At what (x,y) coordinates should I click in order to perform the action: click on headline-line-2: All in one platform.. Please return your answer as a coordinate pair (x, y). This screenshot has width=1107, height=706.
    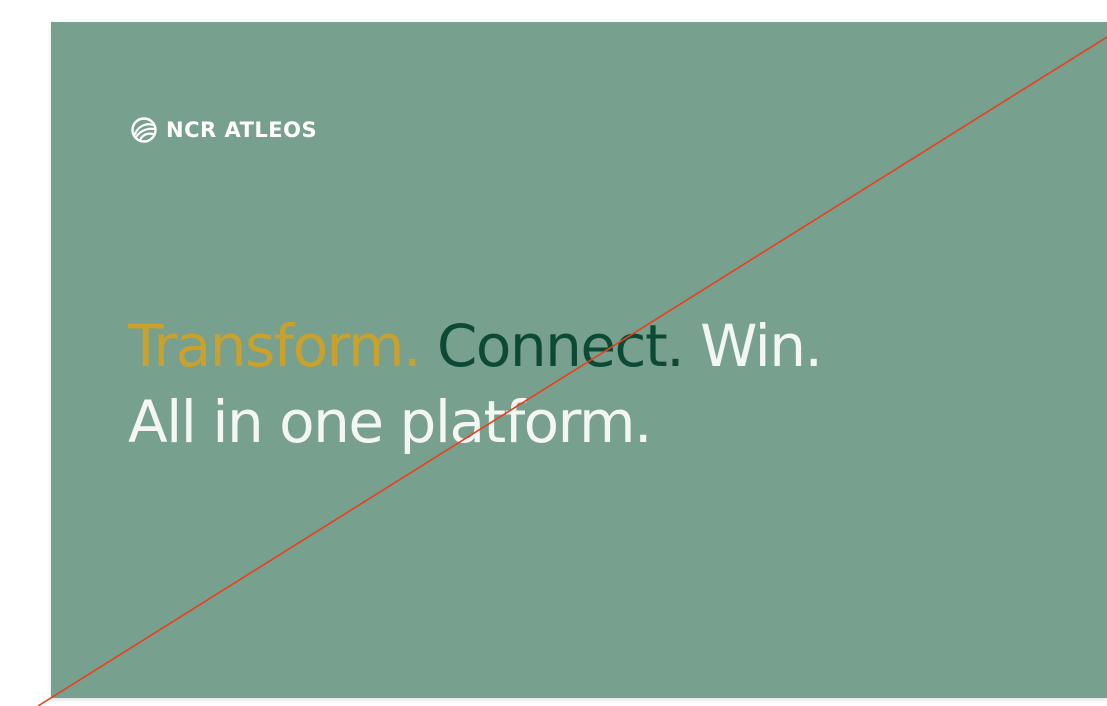
    Looking at the image, I should click on (390, 422).